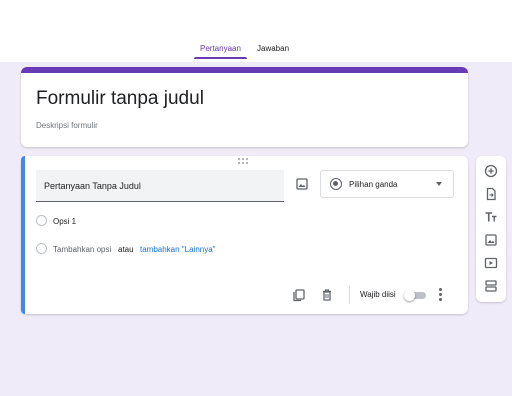 This screenshot has height=396, width=512. Describe the element at coordinates (178, 249) in the screenshot. I see `add-other-link: tambahkan "Lainnya"` at that location.